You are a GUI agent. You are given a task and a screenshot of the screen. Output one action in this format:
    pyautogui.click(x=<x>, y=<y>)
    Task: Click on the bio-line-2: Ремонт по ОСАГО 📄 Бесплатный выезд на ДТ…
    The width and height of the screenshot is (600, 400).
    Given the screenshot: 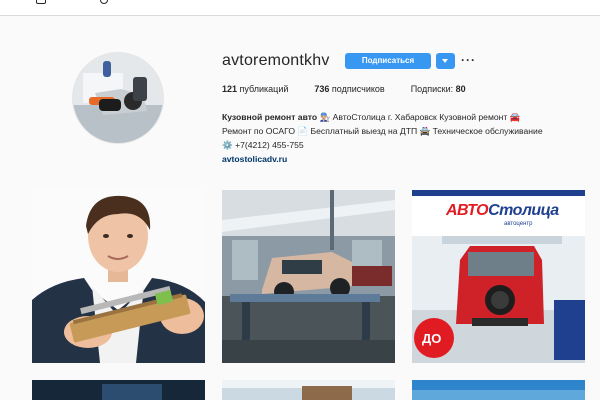 What is the action you would take?
    pyautogui.click(x=382, y=131)
    